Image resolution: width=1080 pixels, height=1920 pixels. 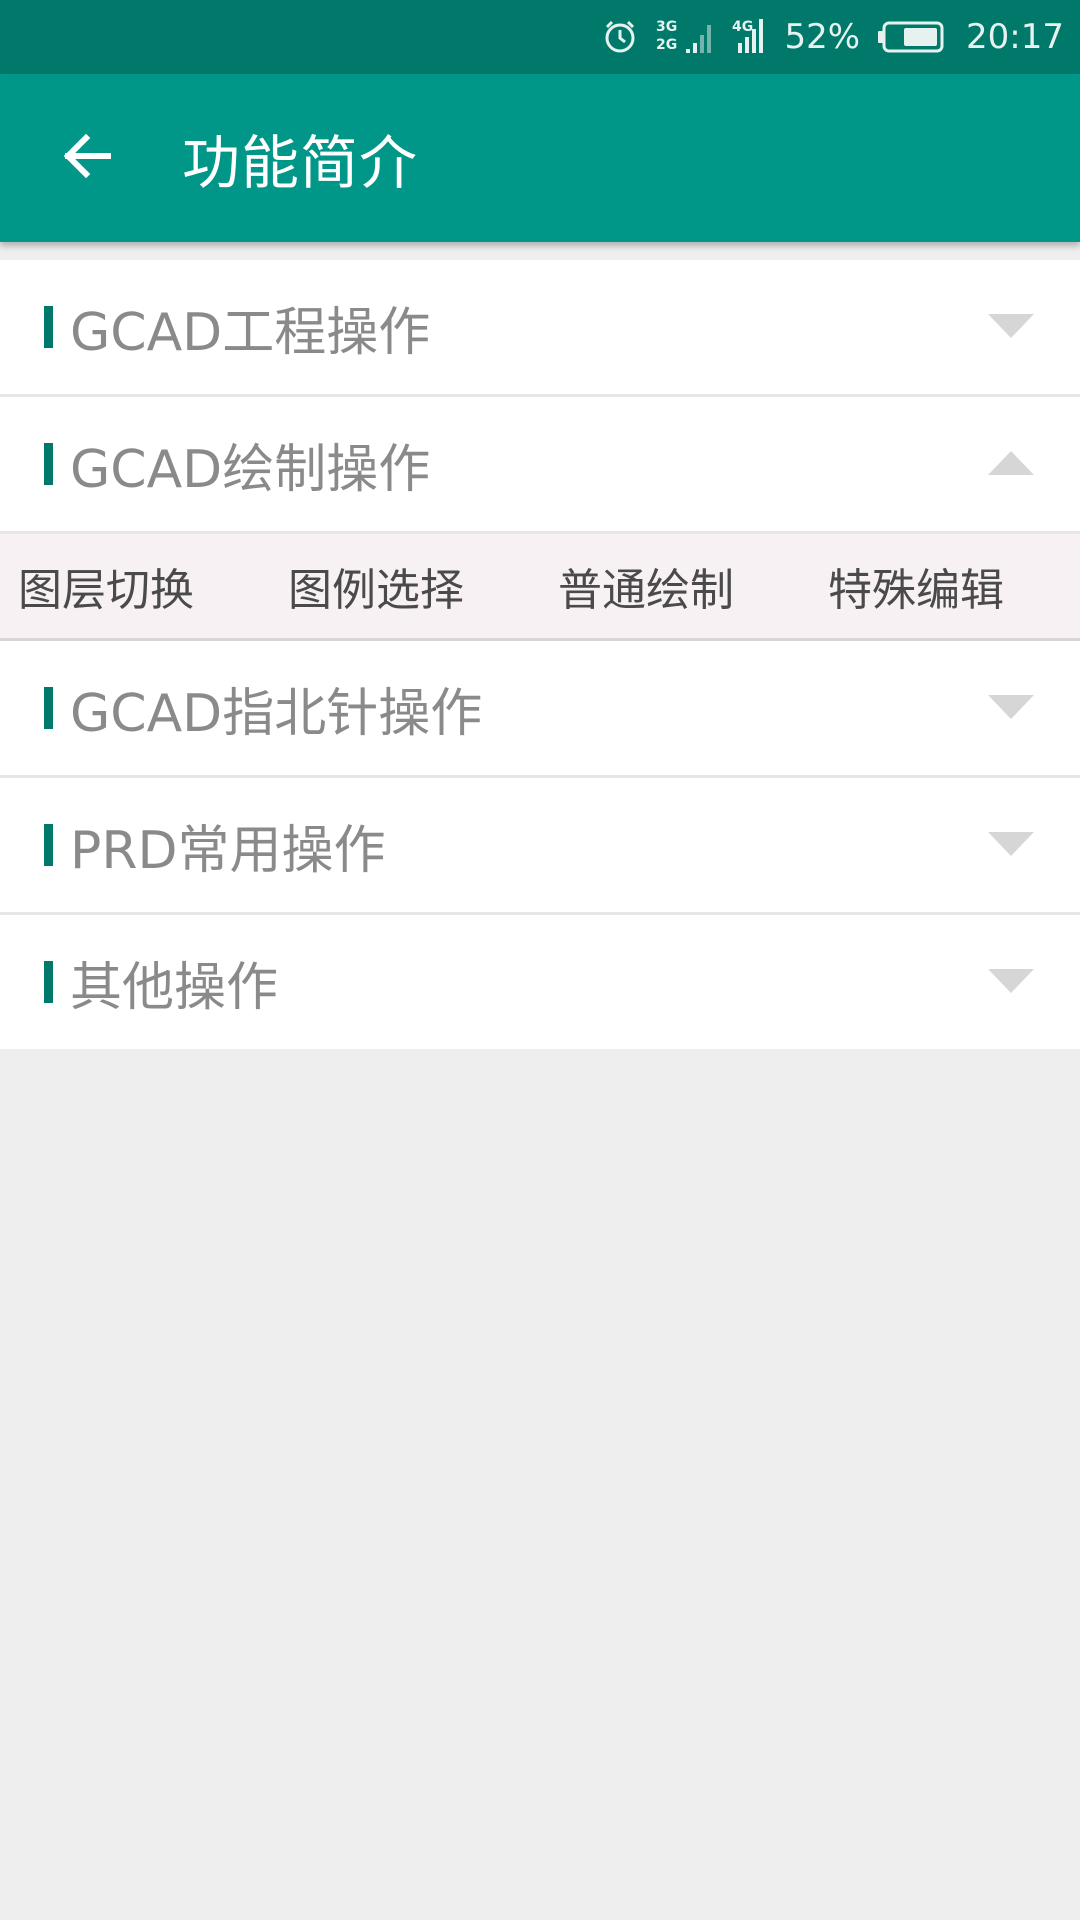 I want to click on chevron-up-icon, so click(x=1011, y=463).